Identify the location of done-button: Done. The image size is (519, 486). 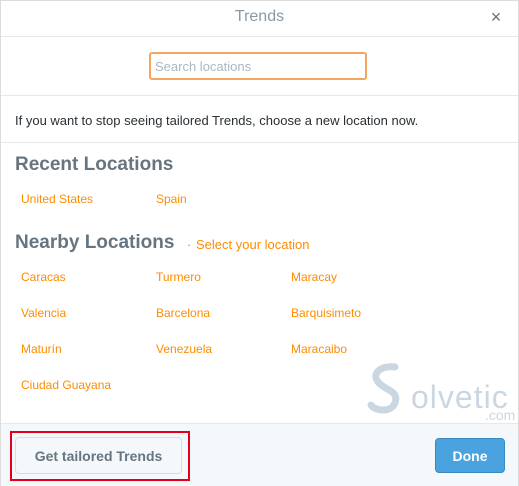
(470, 455).